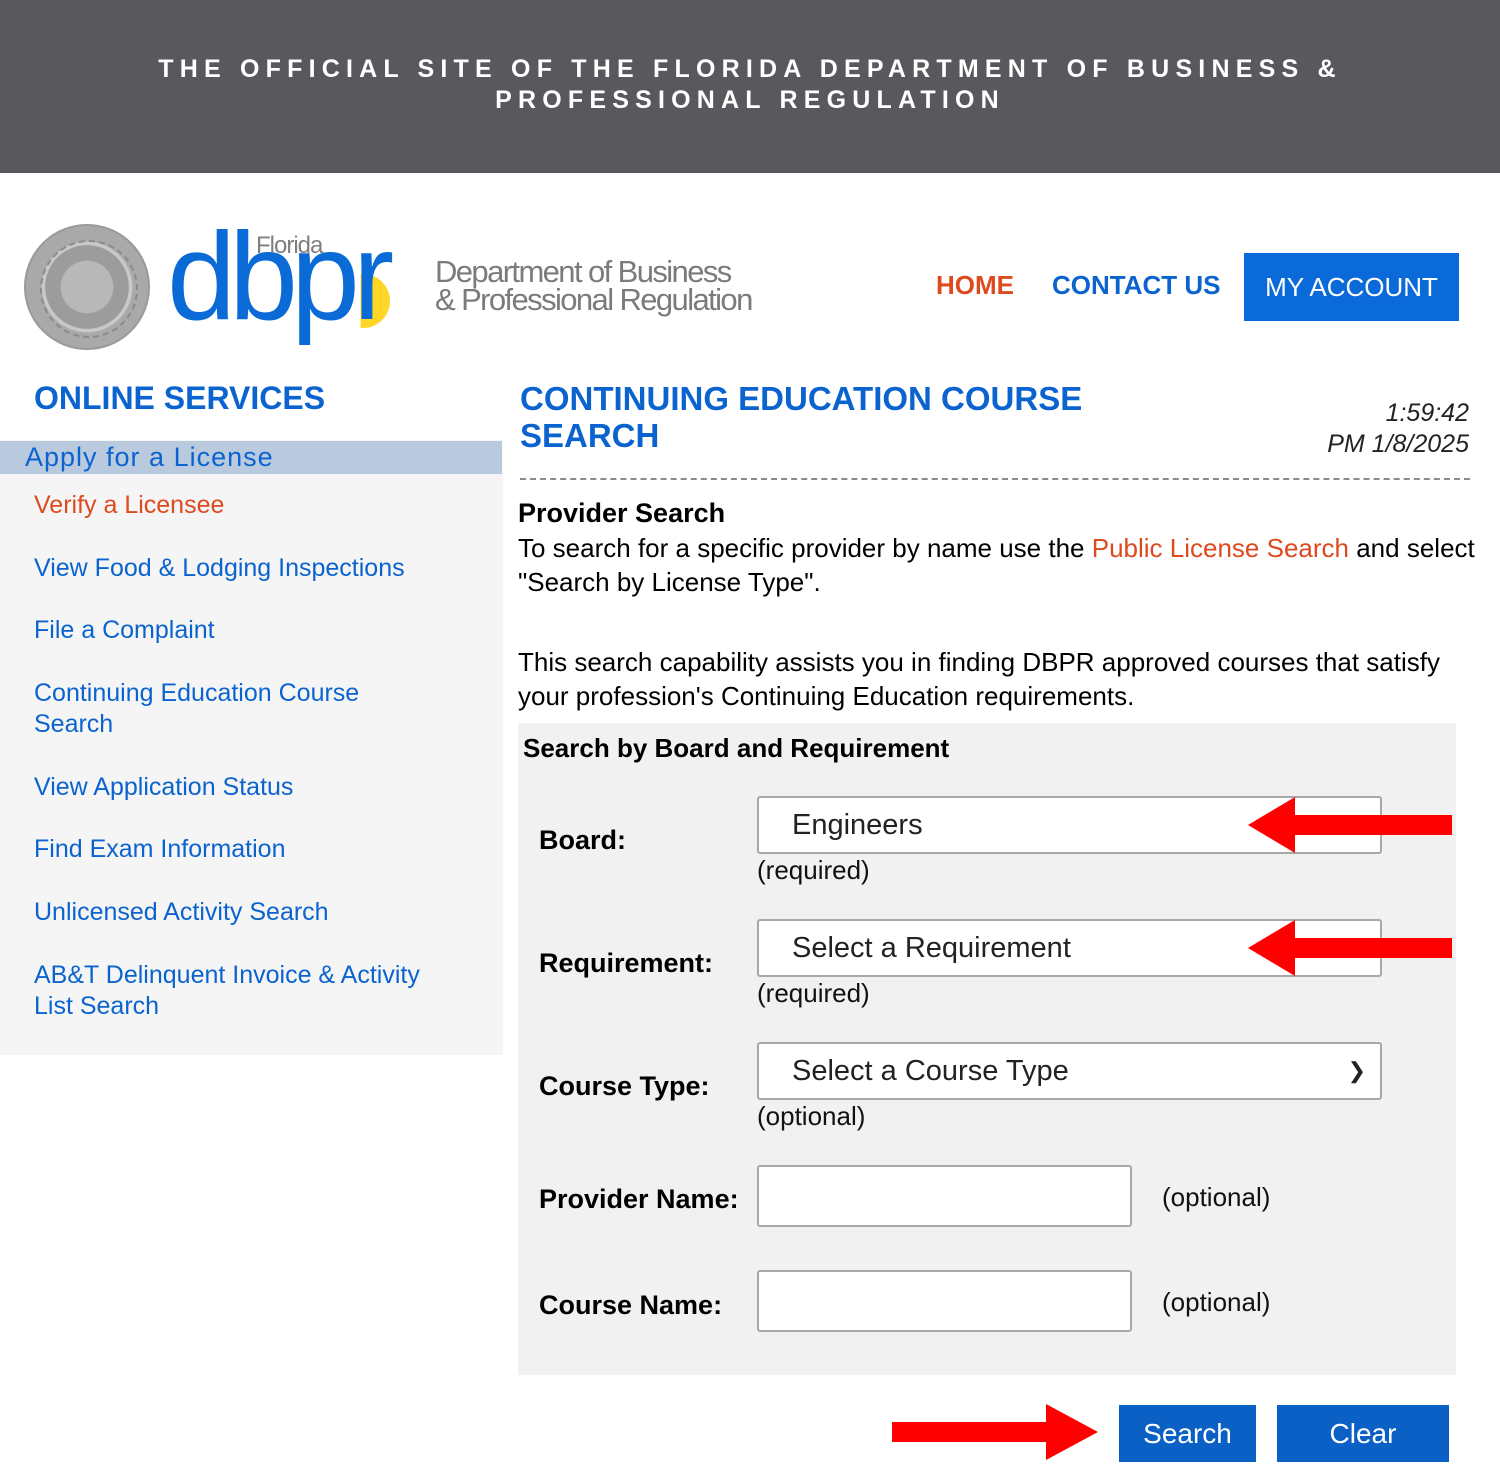 The height and width of the screenshot is (1477, 1500). Describe the element at coordinates (944, 1196) in the screenshot. I see `provider-name-input` at that location.